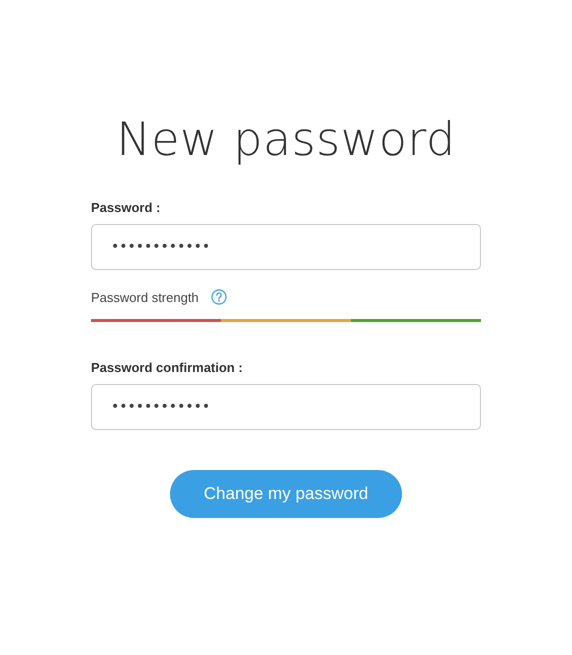 The image size is (572, 655). What do you see at coordinates (145, 297) in the screenshot?
I see `strength-label: Password strength` at bounding box center [145, 297].